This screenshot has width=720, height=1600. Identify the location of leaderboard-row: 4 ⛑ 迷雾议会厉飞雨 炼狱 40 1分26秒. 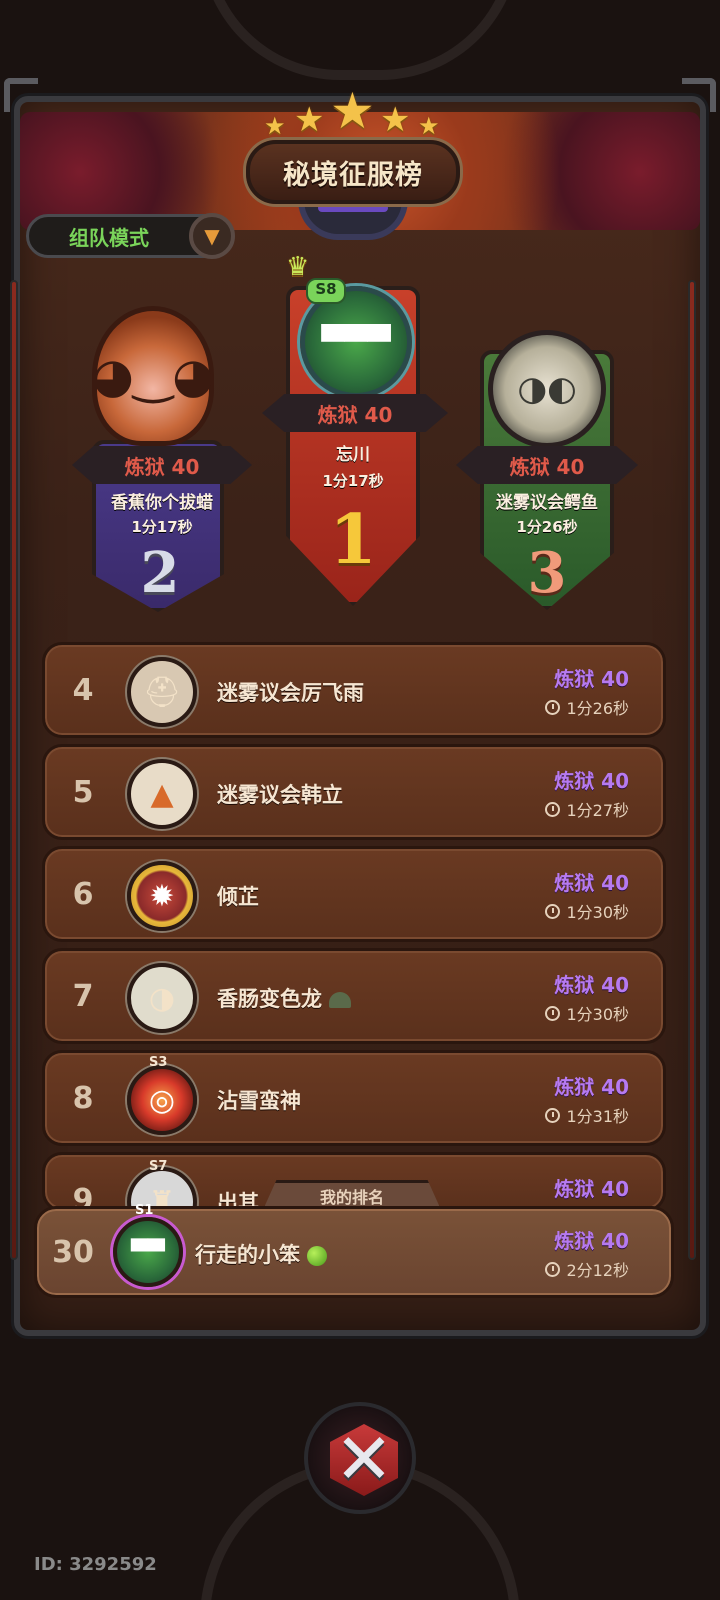
(354, 690).